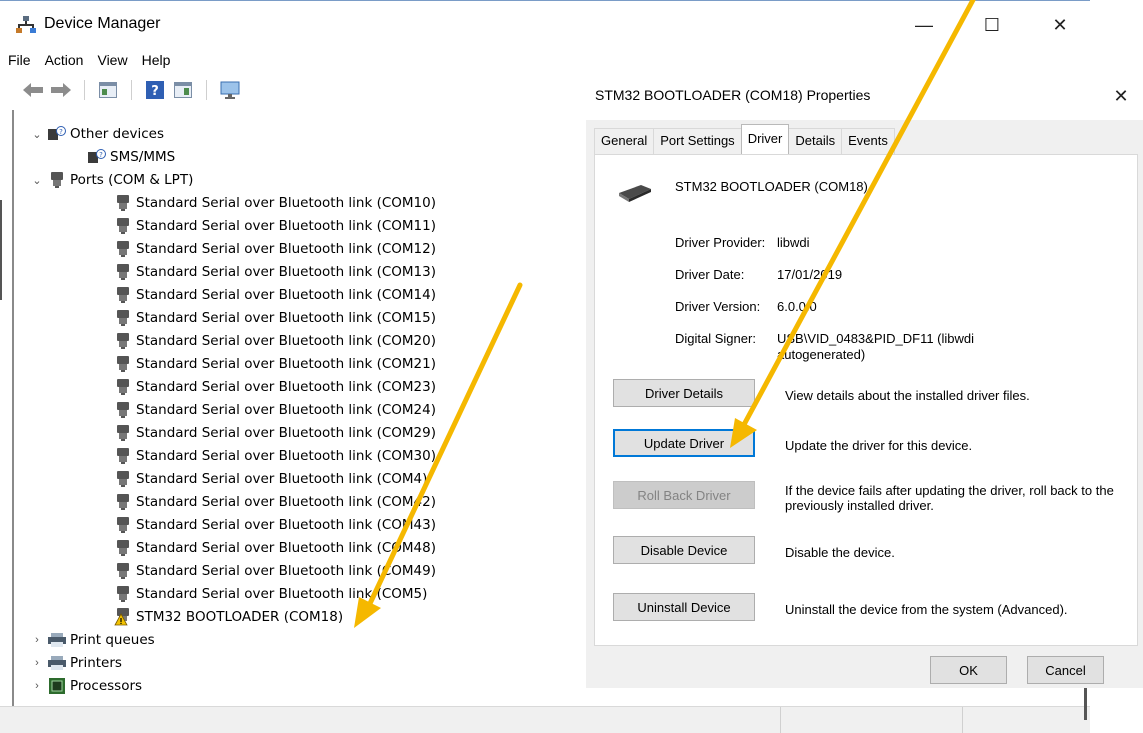 The image size is (1143, 733). What do you see at coordinates (684, 443) in the screenshot?
I see `update-driver-button: Update Driver` at bounding box center [684, 443].